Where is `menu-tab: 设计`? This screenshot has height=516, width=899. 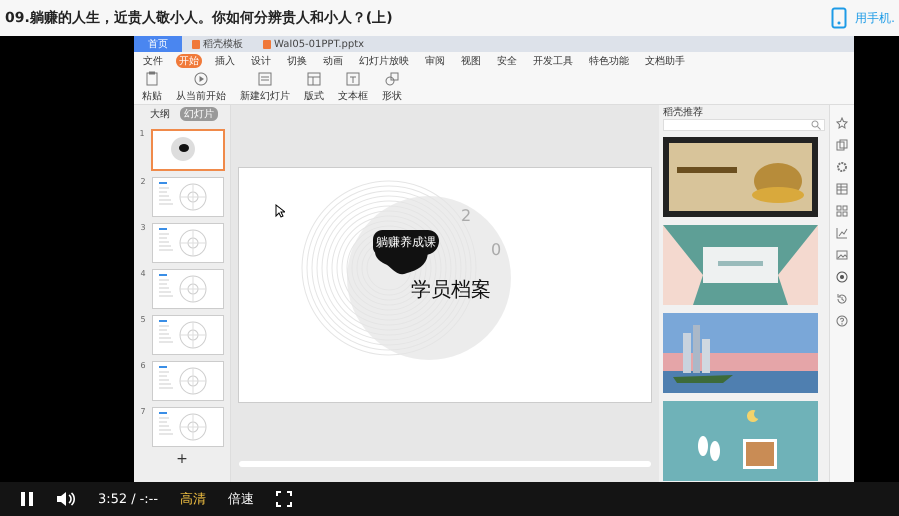 menu-tab: 设计 is located at coordinates (261, 61).